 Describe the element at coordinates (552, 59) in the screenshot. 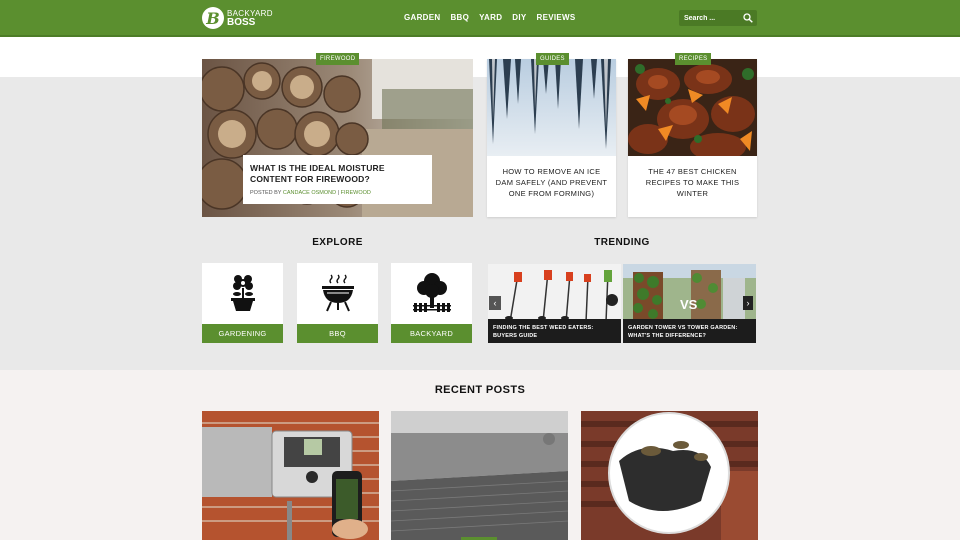

I see `category-tag: GUIDES` at that location.